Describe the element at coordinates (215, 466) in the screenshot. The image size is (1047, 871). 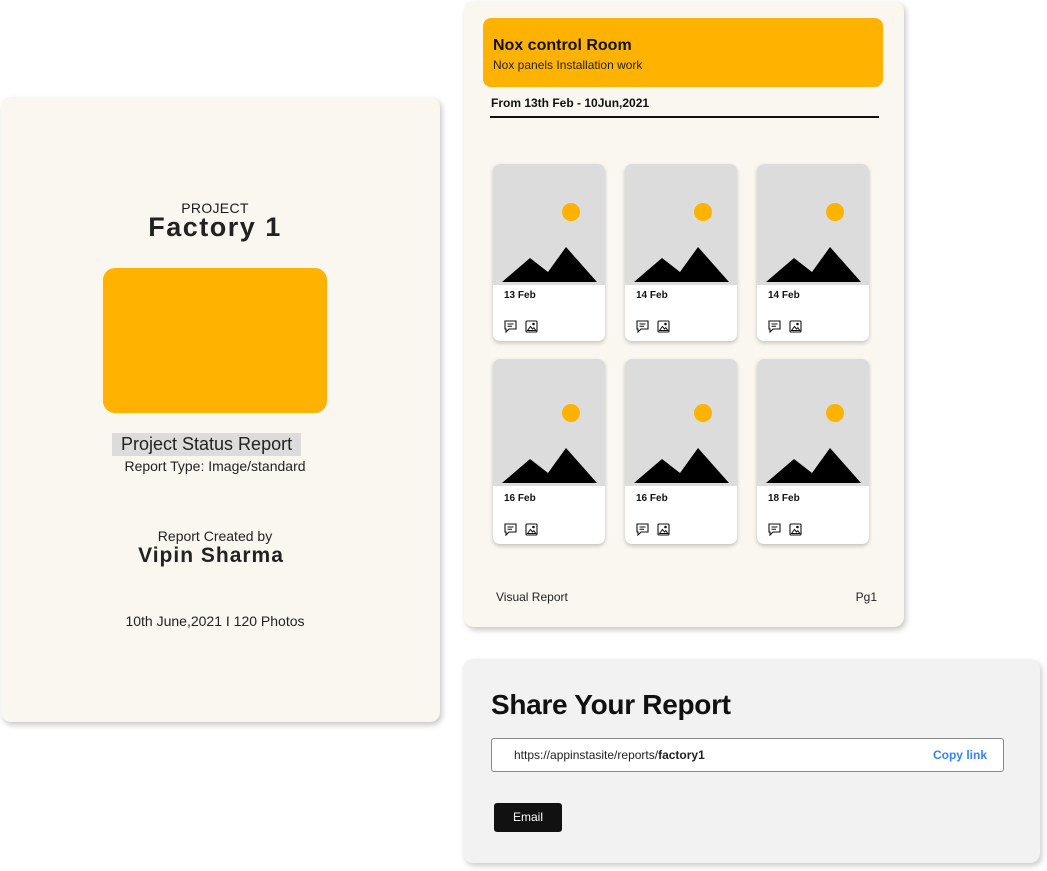
I see `report-type: Report Type: Image/standard` at that location.